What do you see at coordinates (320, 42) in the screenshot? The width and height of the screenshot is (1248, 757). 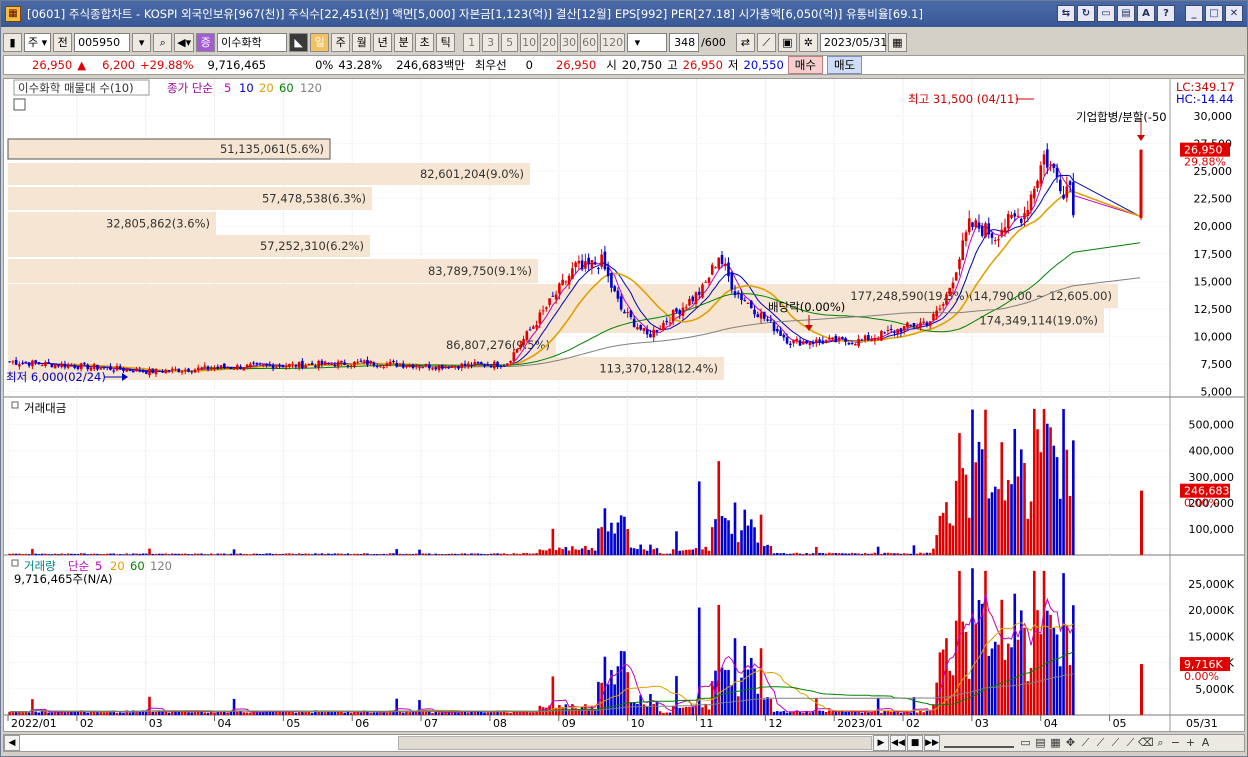 I see `period-day: 일` at bounding box center [320, 42].